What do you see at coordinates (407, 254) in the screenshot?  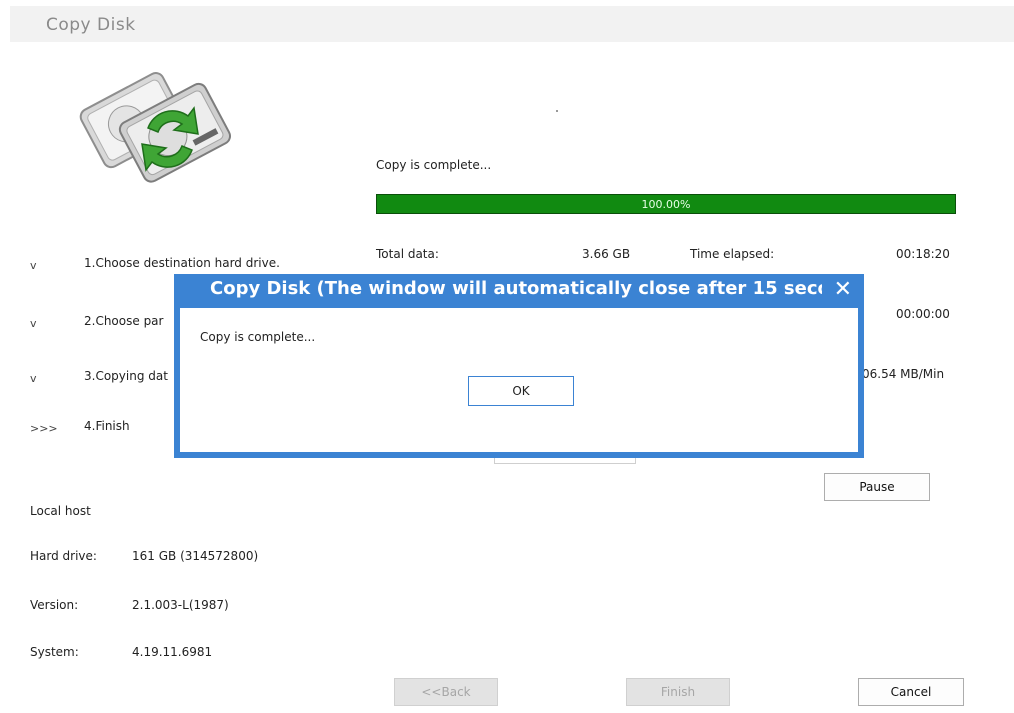 I see `total-data-label: Total data:` at bounding box center [407, 254].